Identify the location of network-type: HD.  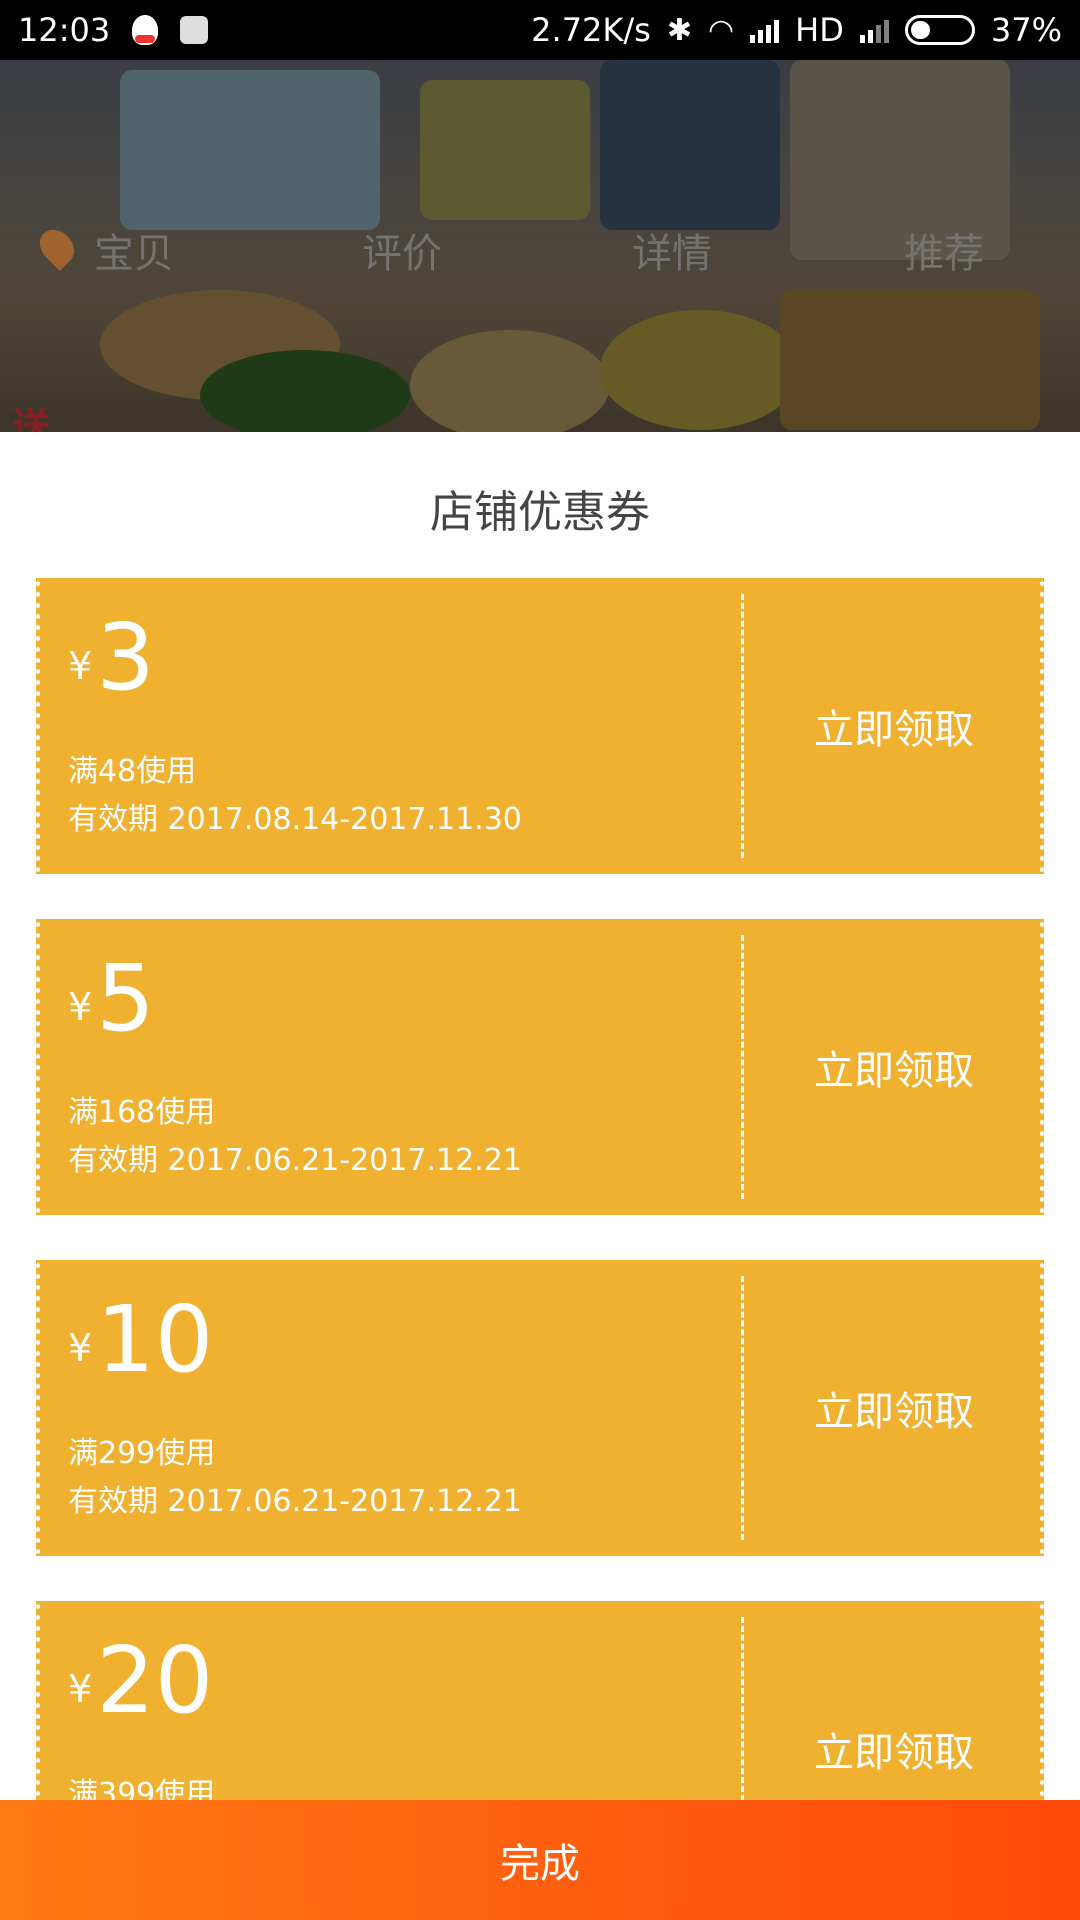
(819, 30).